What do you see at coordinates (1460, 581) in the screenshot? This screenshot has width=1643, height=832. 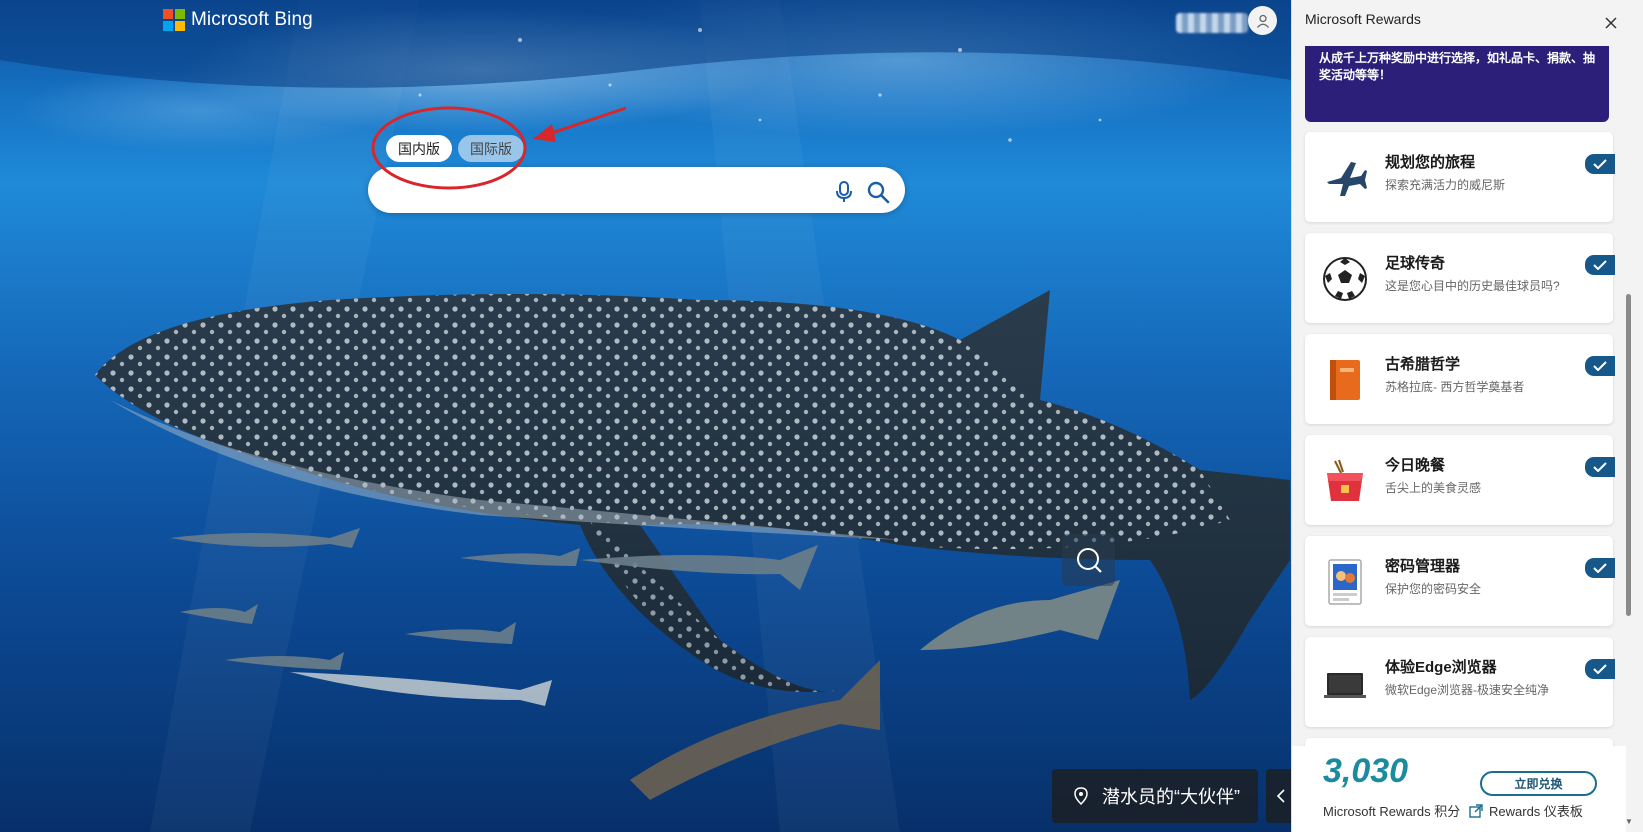 I see `rewards-card-password: 密码管理器 保护您的密码安全` at bounding box center [1460, 581].